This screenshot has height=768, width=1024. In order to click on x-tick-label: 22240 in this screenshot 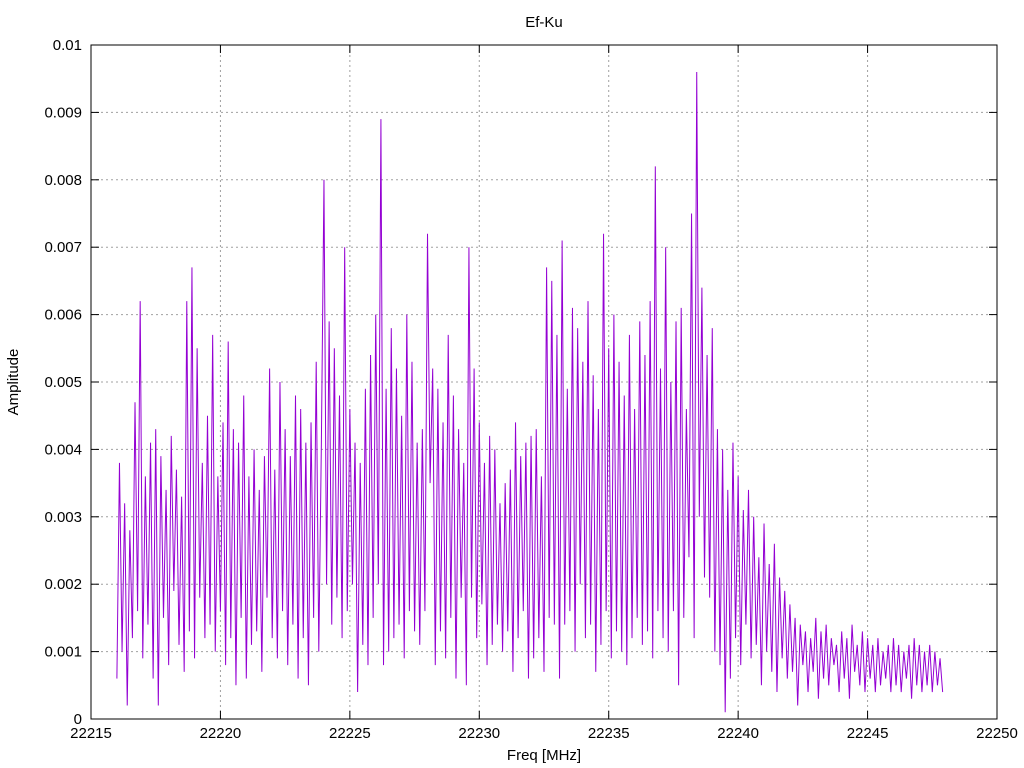, I will do `click(738, 733)`.